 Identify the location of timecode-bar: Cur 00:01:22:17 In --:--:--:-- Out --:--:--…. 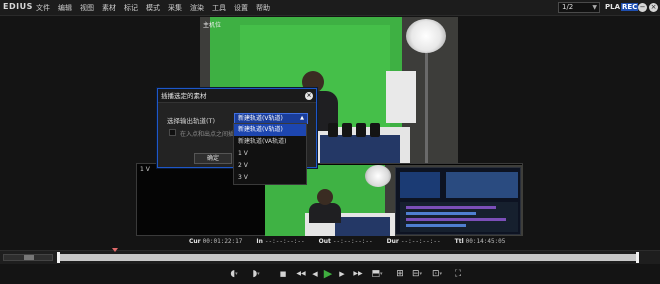
(347, 241).